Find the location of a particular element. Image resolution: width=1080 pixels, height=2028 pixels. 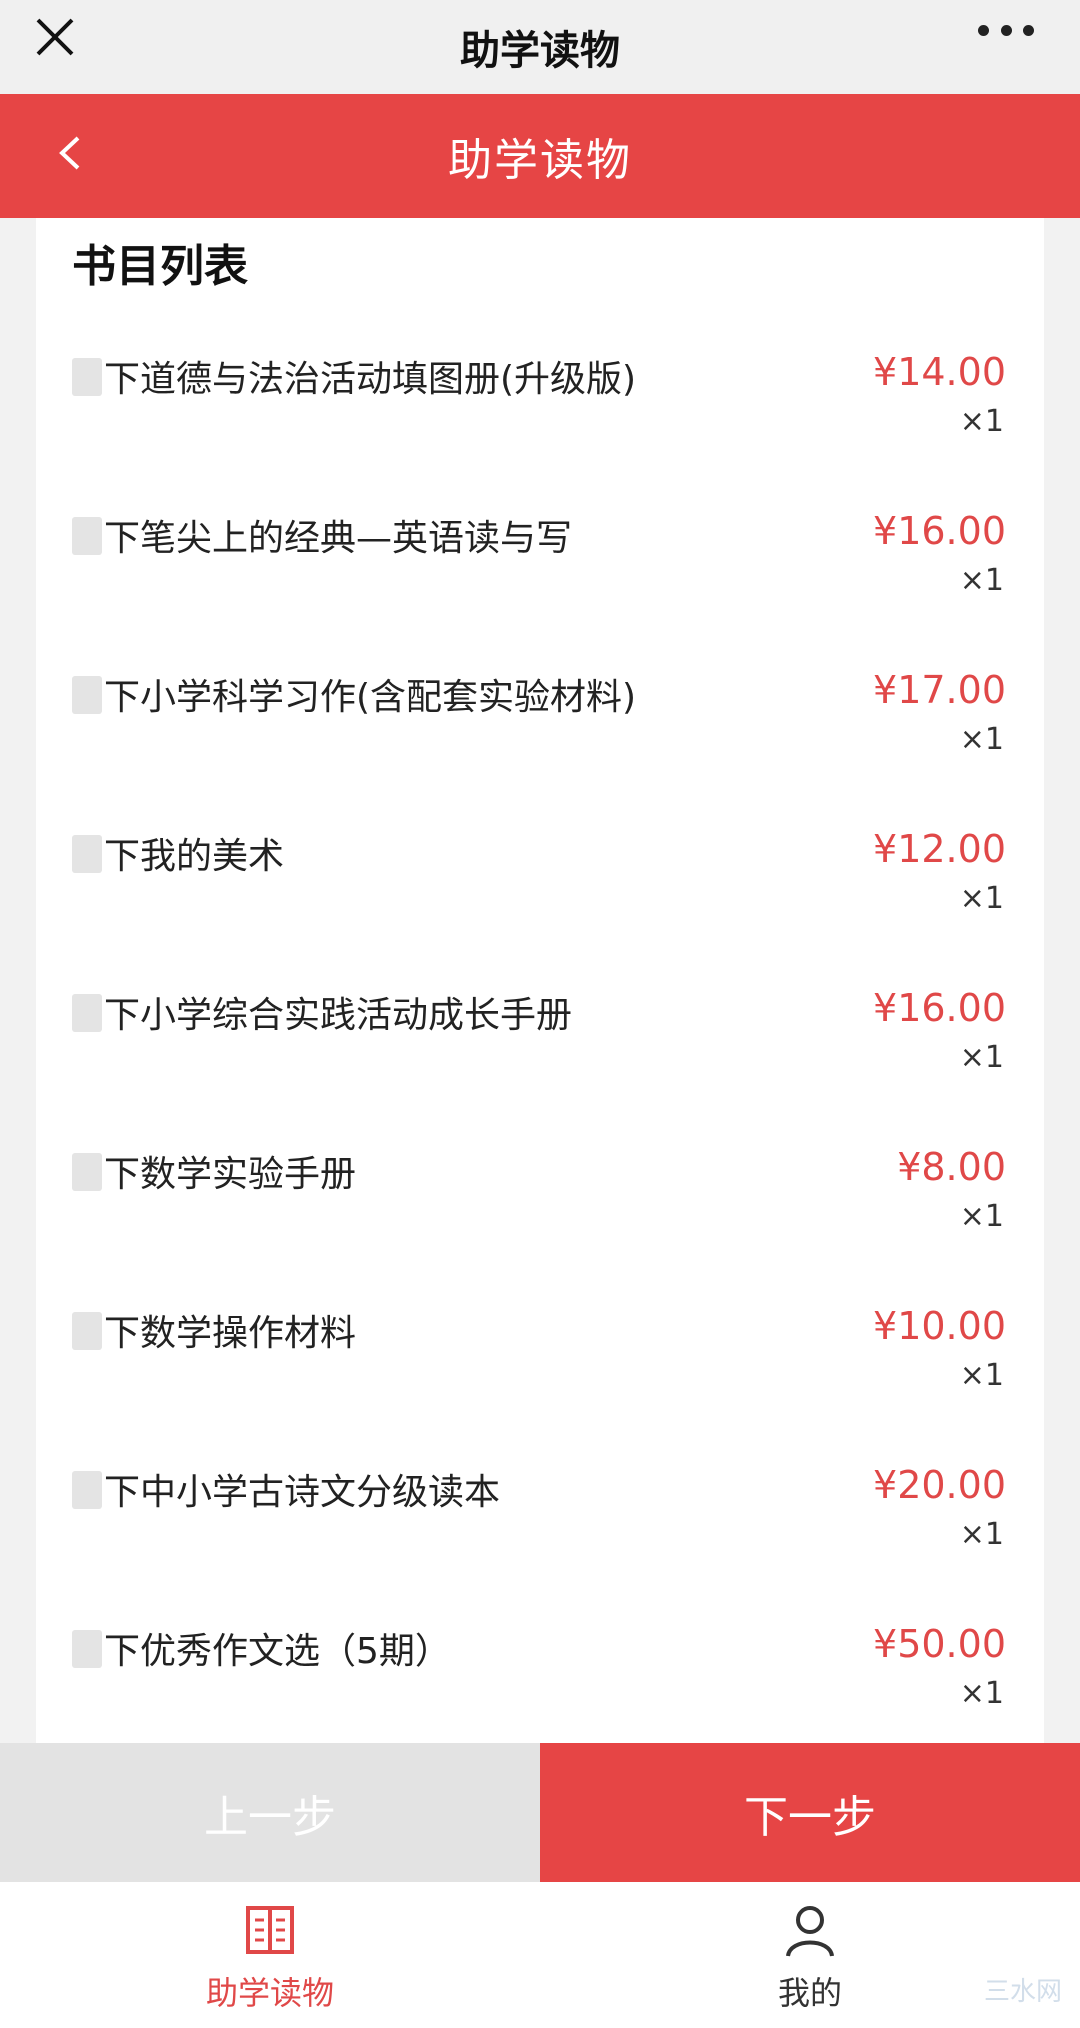

book-item: 下小学科学习作(含配套实验材料) ¥17.00 ×1 is located at coordinates (540, 725).